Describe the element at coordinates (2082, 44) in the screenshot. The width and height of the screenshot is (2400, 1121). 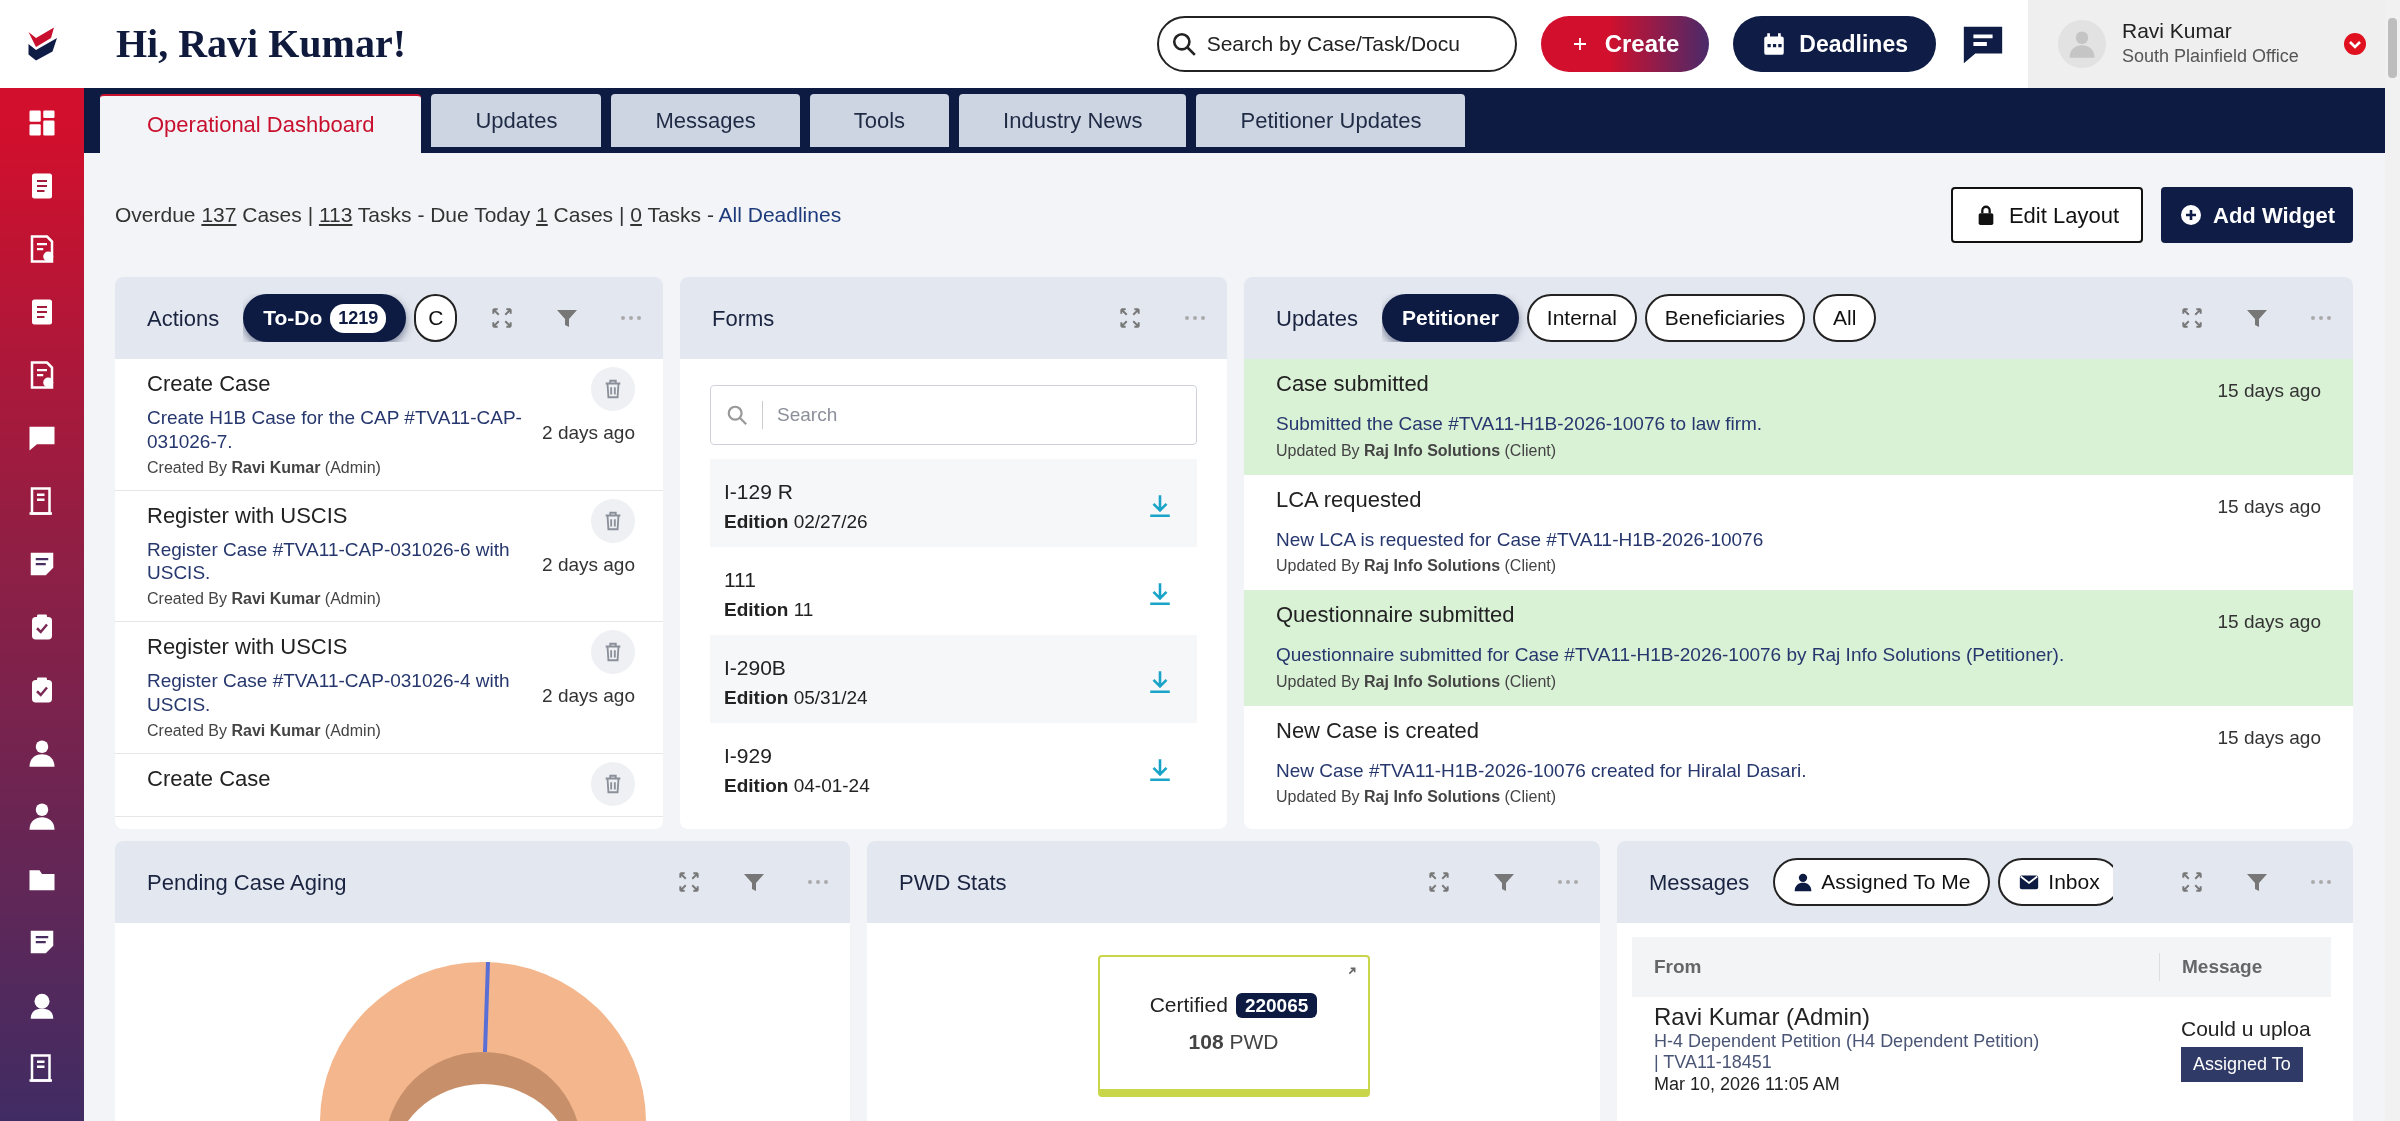
I see `person-silhouette-icon` at that location.